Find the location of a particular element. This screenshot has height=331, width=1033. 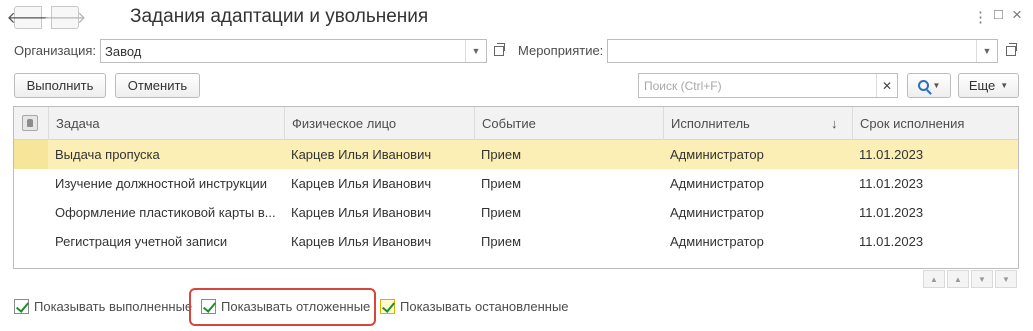

row-marker is located at coordinates (31, 154).